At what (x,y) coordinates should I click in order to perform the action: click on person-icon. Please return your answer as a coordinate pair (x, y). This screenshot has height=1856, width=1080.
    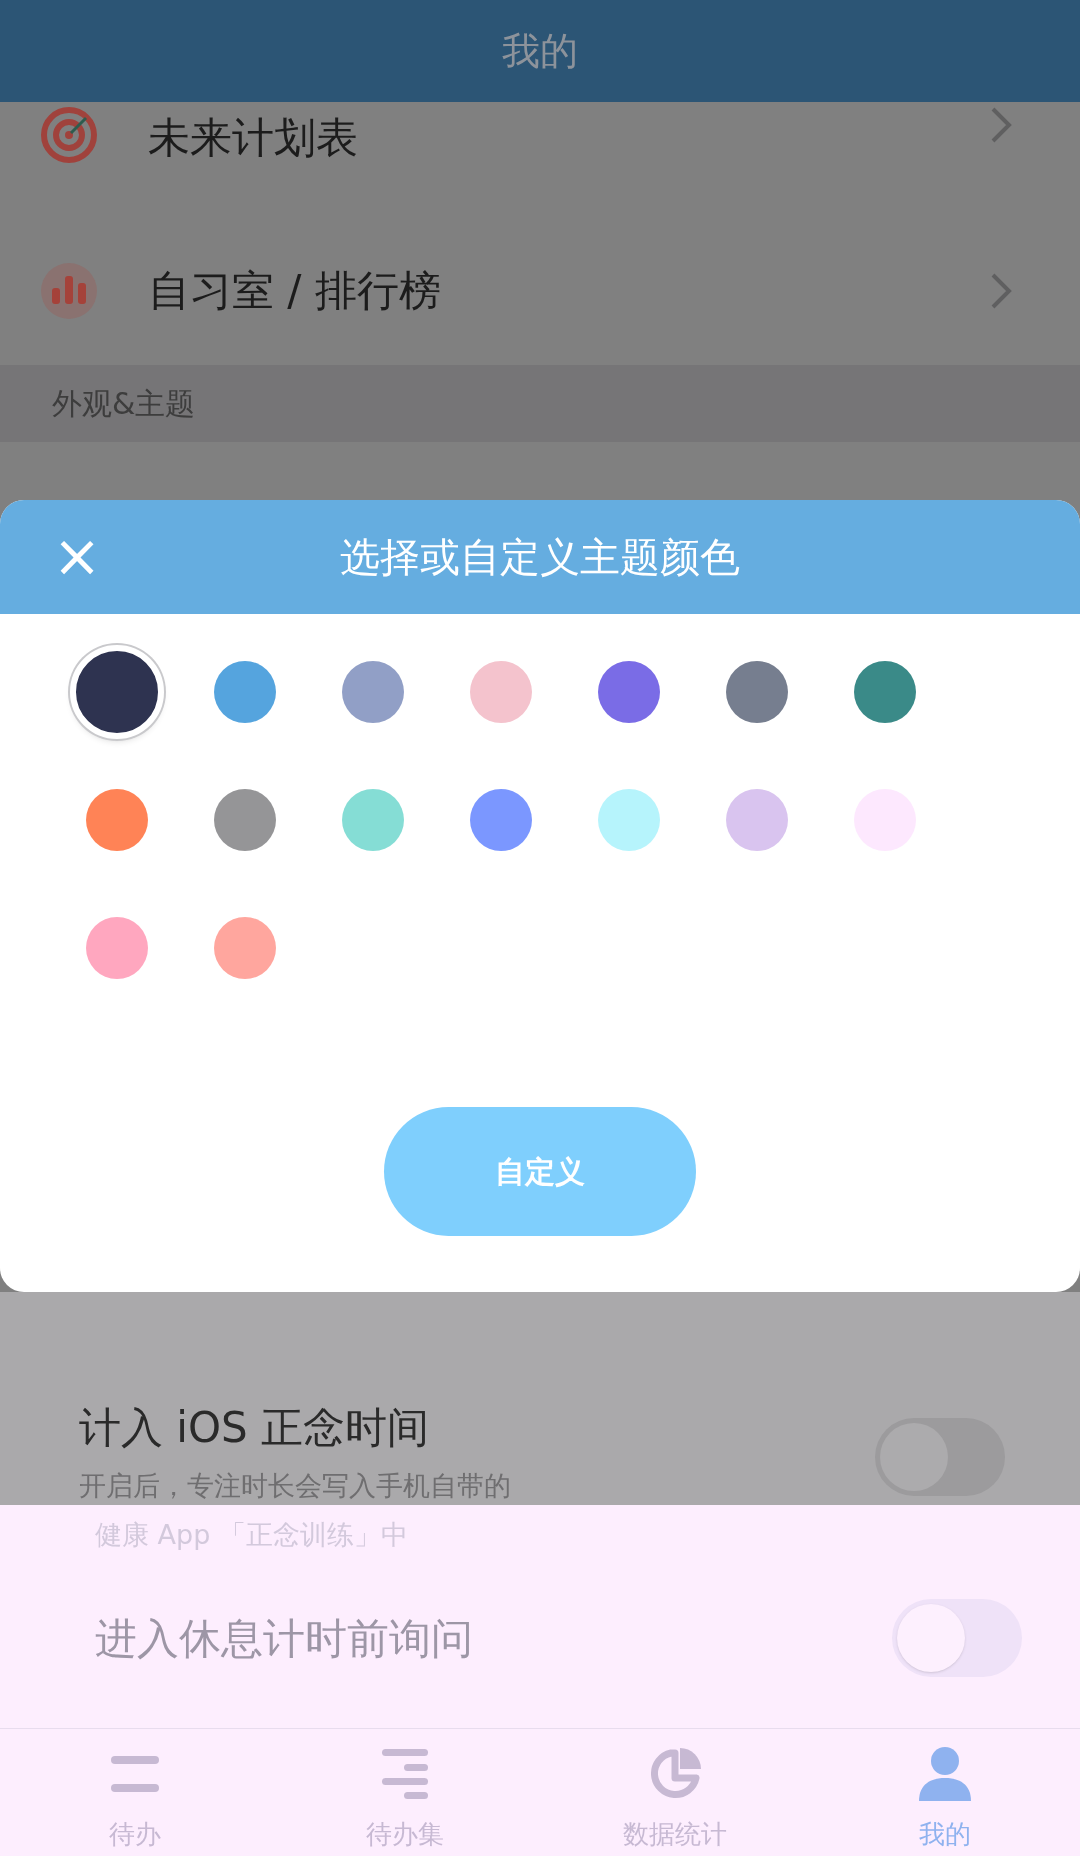
    Looking at the image, I should click on (945, 1774).